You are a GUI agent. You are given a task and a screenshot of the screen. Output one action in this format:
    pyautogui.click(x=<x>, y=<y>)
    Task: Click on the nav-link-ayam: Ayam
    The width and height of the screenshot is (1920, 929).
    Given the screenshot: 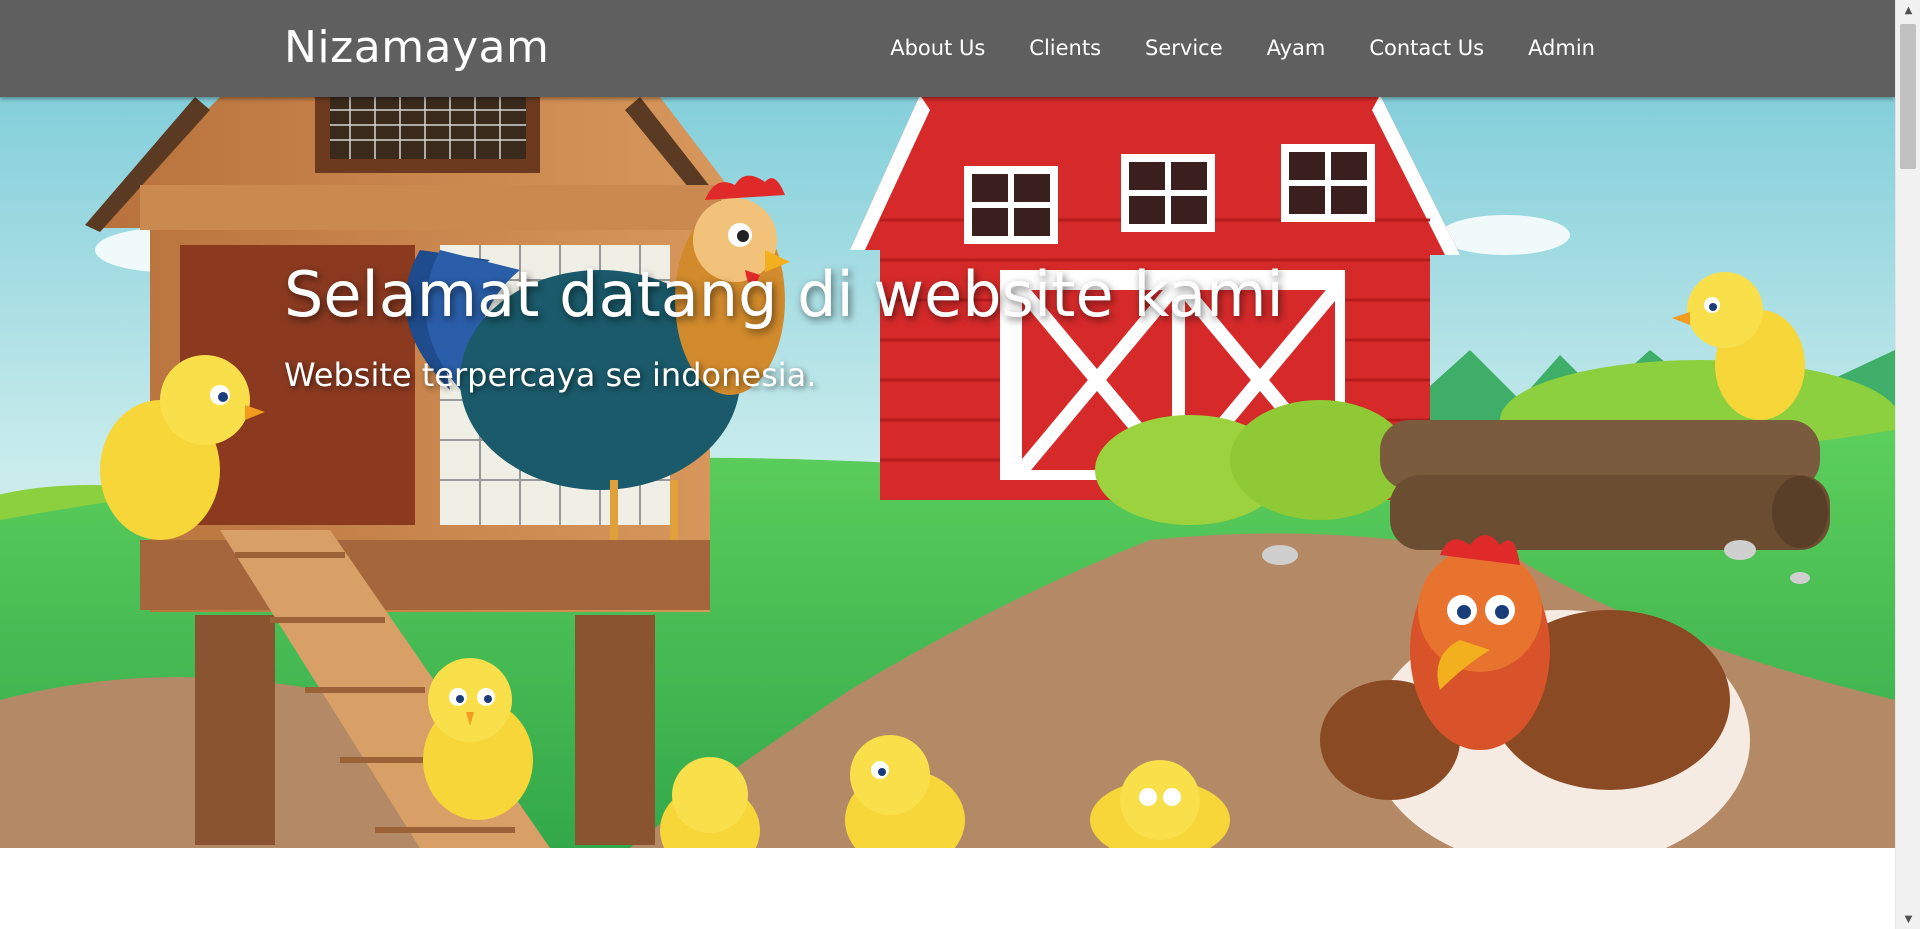 What is the action you would take?
    pyautogui.click(x=1296, y=48)
    